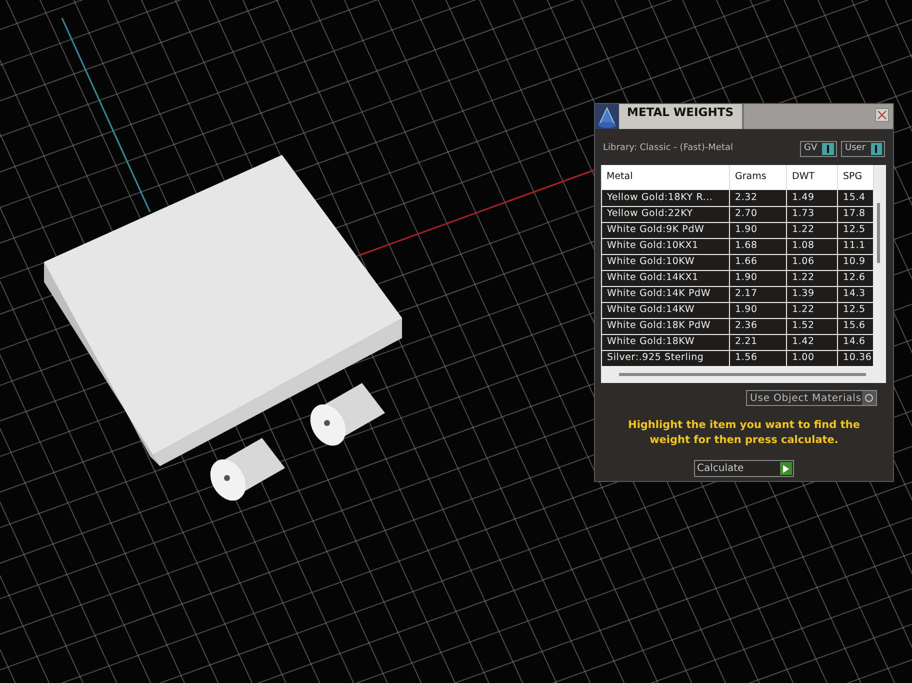 Image resolution: width=912 pixels, height=683 pixels. What do you see at coordinates (856, 246) in the screenshot?
I see `table-cell: 11.1` at bounding box center [856, 246].